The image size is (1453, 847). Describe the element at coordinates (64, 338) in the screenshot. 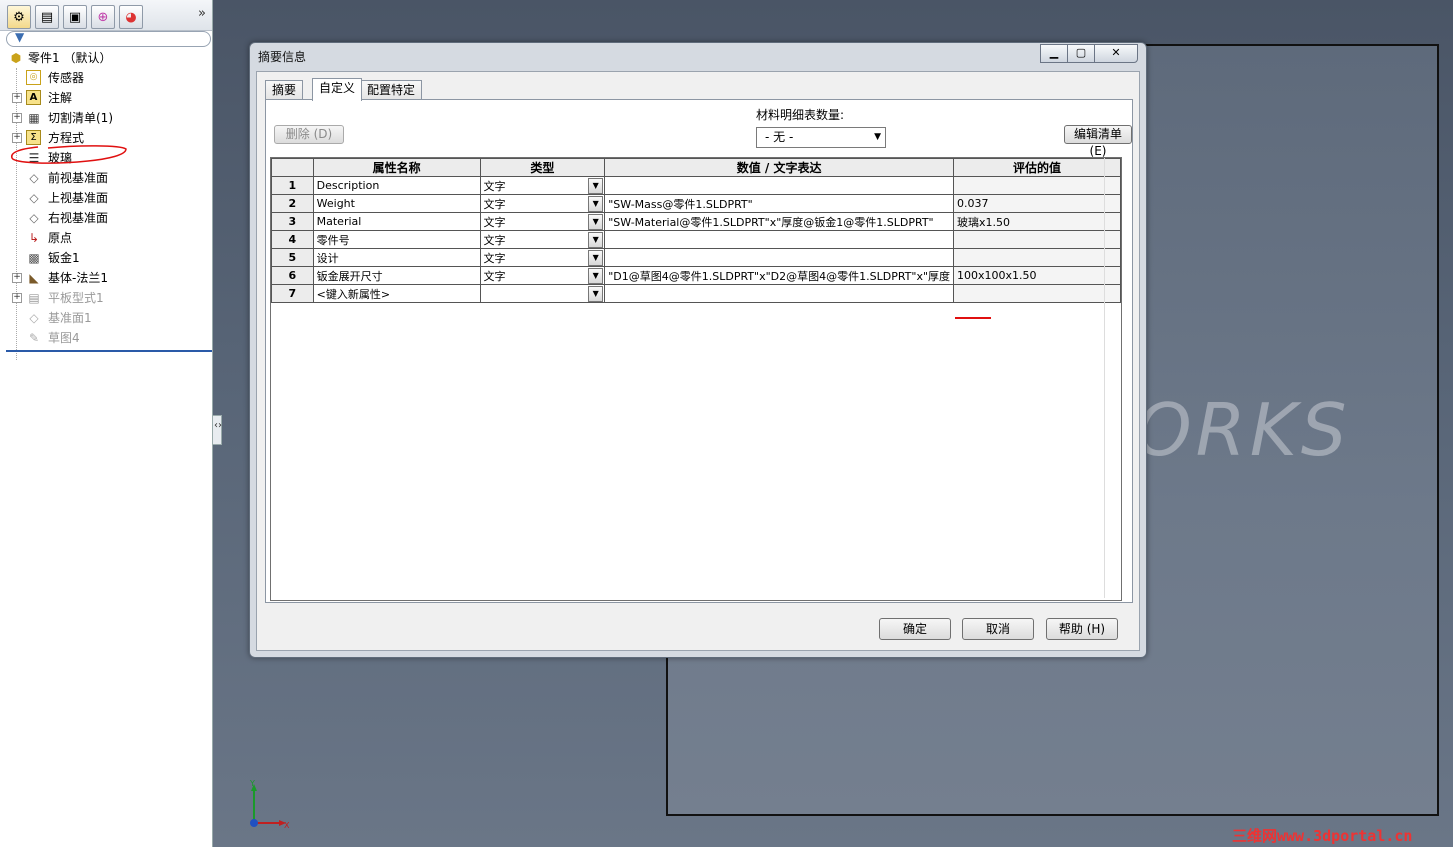

I see `tree-item-label: 草图4` at that location.